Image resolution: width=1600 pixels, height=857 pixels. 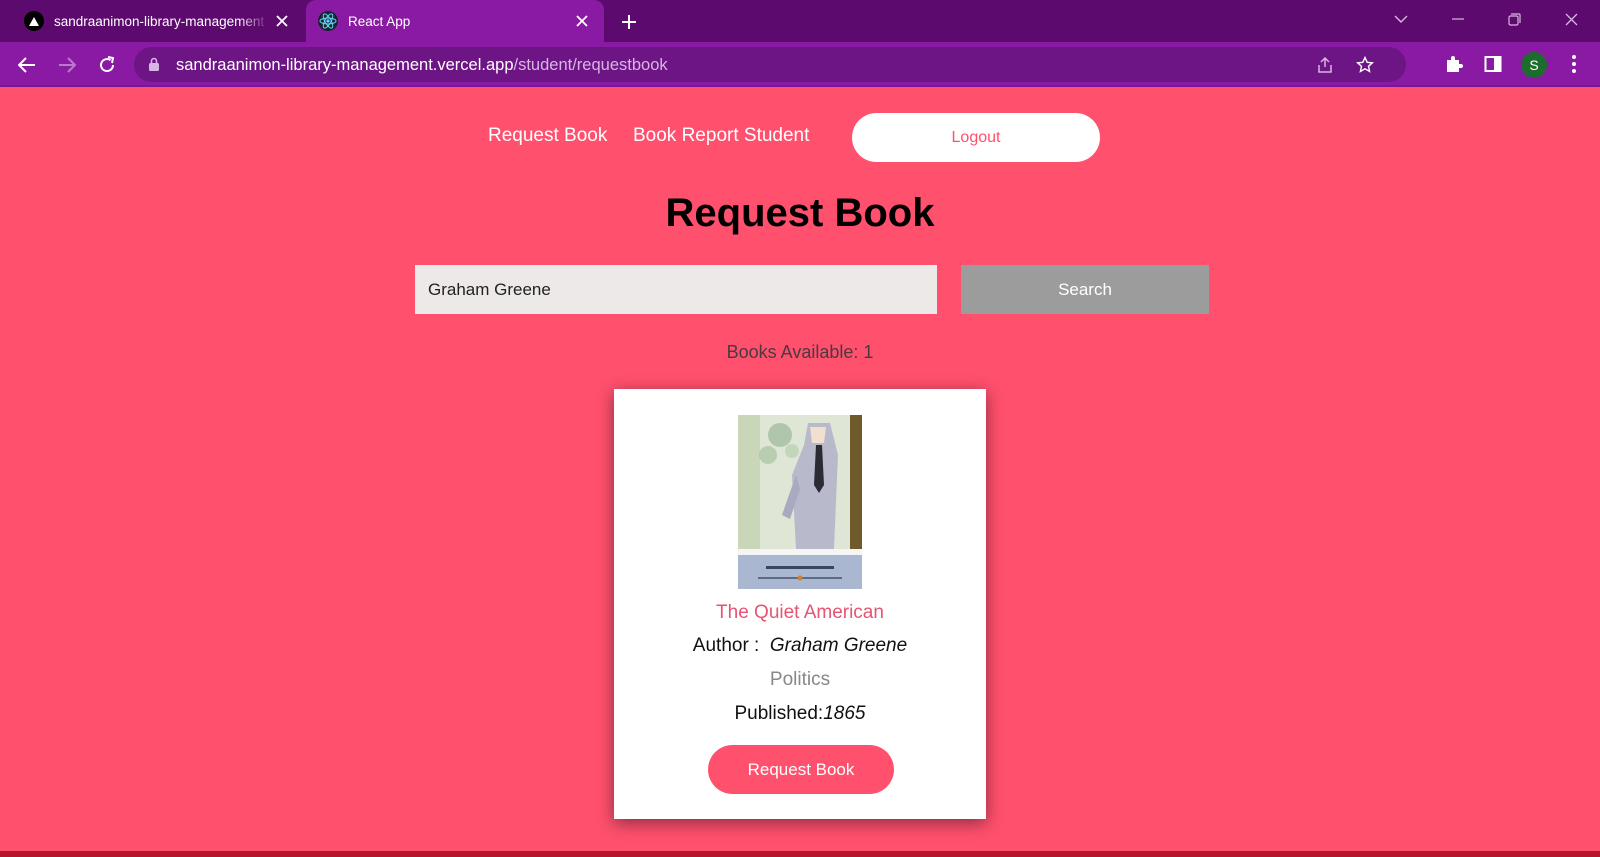 What do you see at coordinates (1493, 64) in the screenshot?
I see `side-panel-icon` at bounding box center [1493, 64].